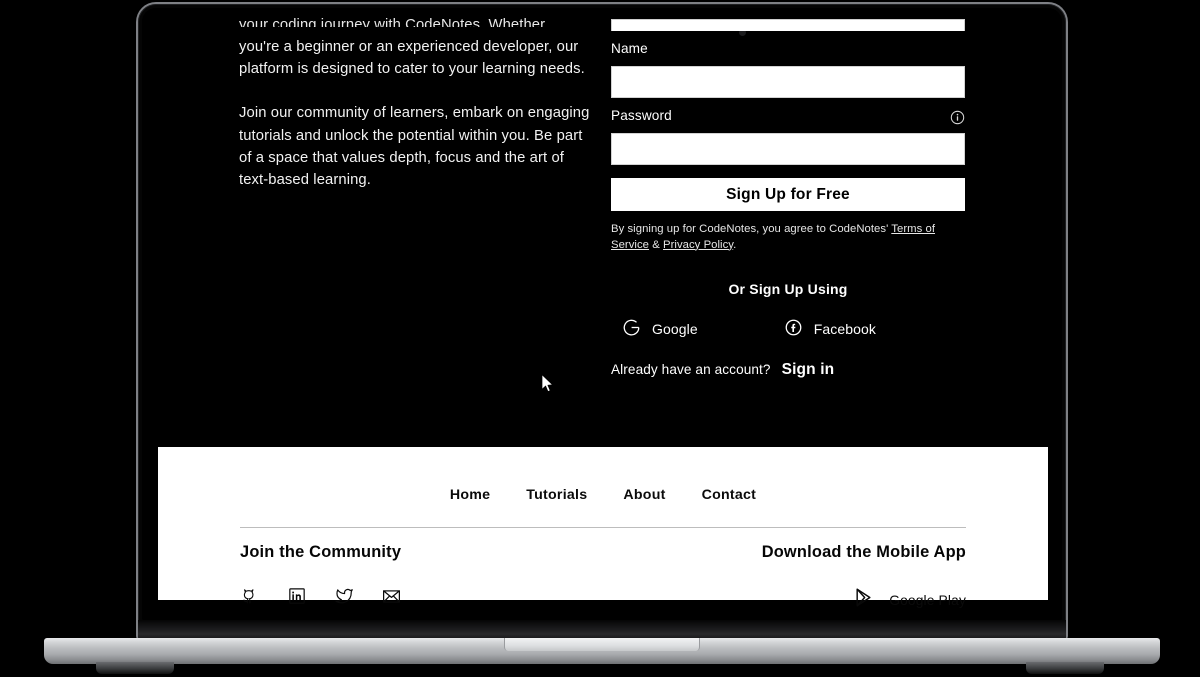 The width and height of the screenshot is (1200, 677). What do you see at coordinates (631, 329) in the screenshot?
I see `google-icon` at bounding box center [631, 329].